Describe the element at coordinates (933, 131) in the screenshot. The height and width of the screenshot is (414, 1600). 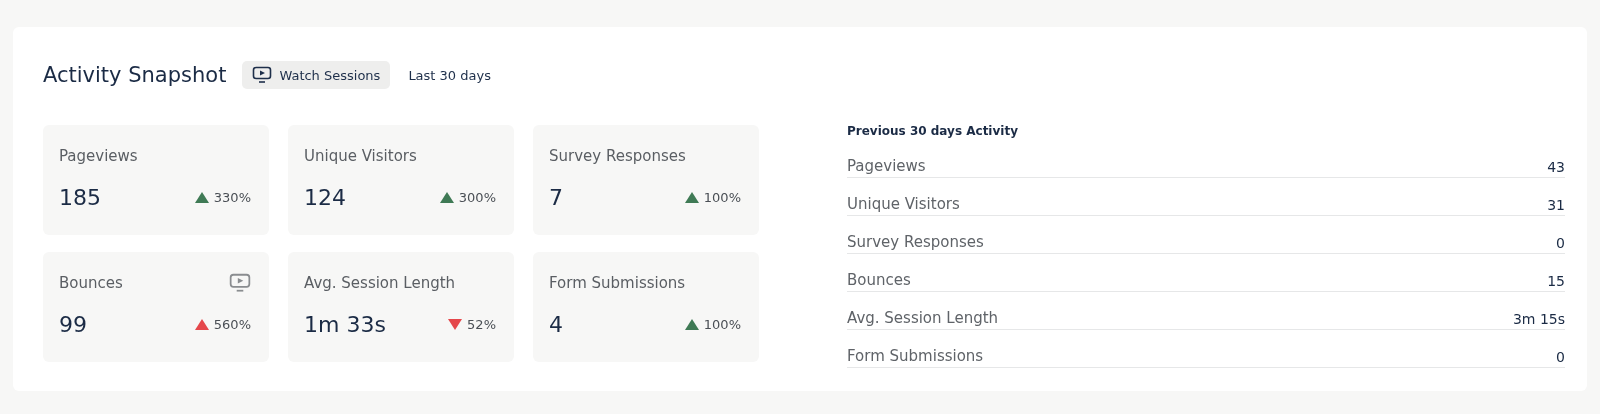
I see `previous-title: Previous 30 days Activity` at that location.